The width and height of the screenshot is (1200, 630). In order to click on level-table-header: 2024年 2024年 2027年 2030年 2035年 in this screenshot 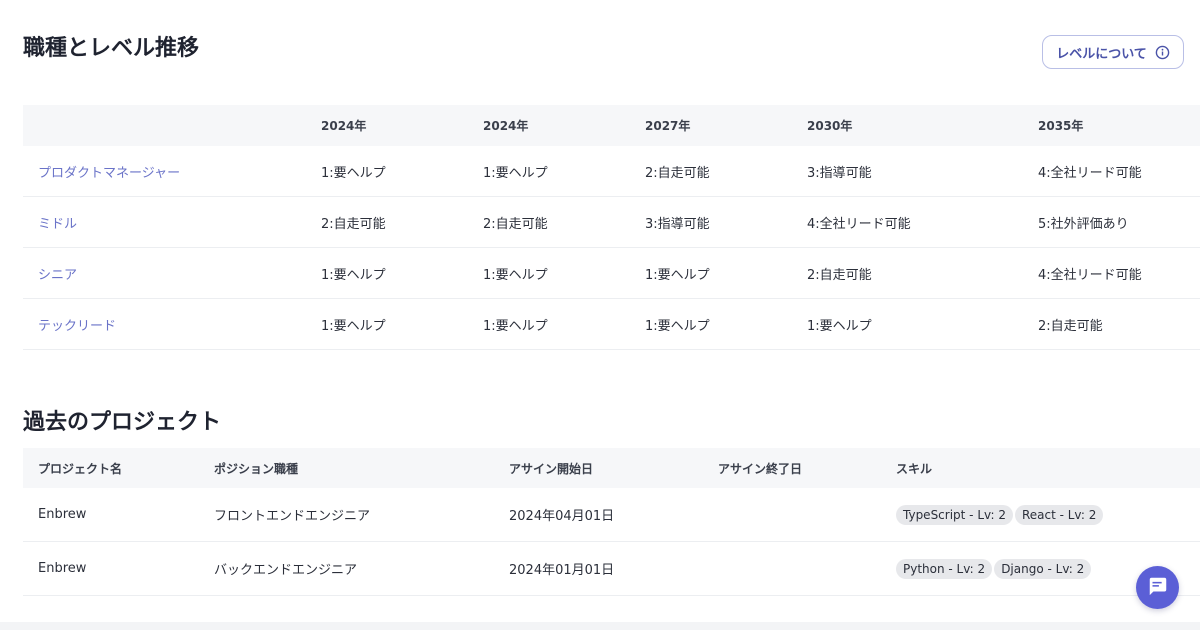, I will do `click(611, 125)`.